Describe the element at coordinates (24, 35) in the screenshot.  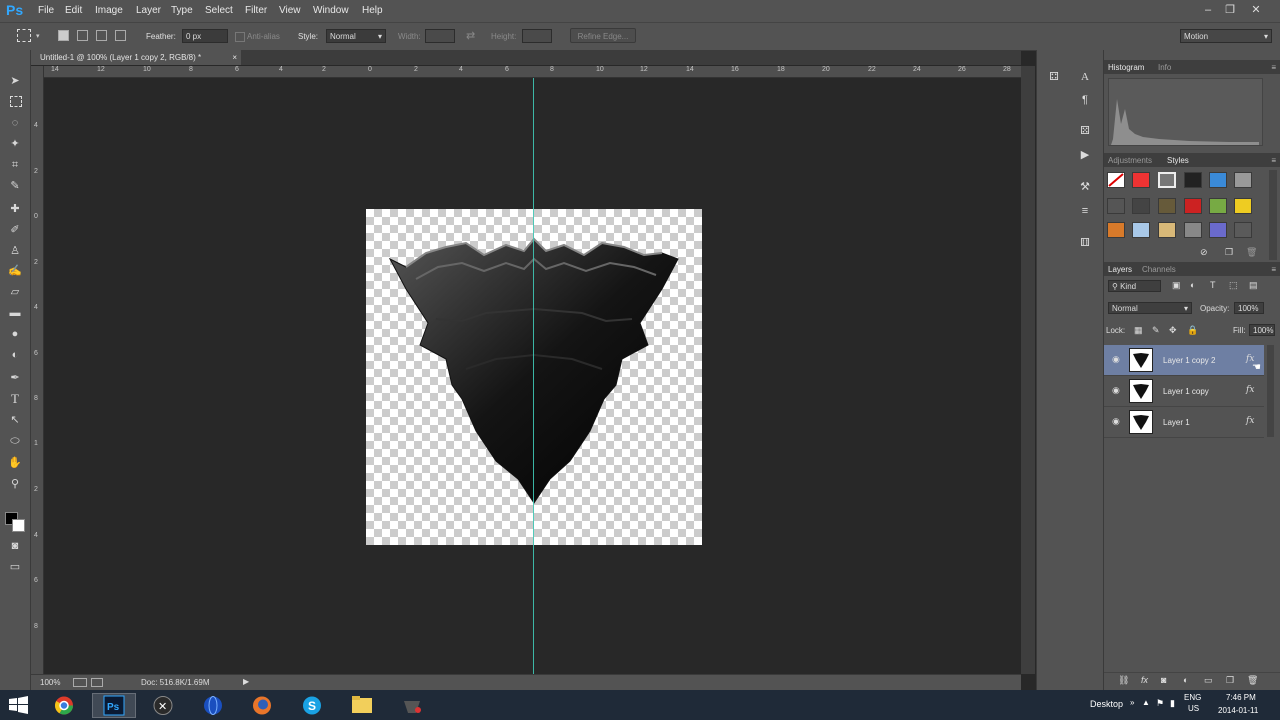
I see `marquee-tool-icon` at that location.